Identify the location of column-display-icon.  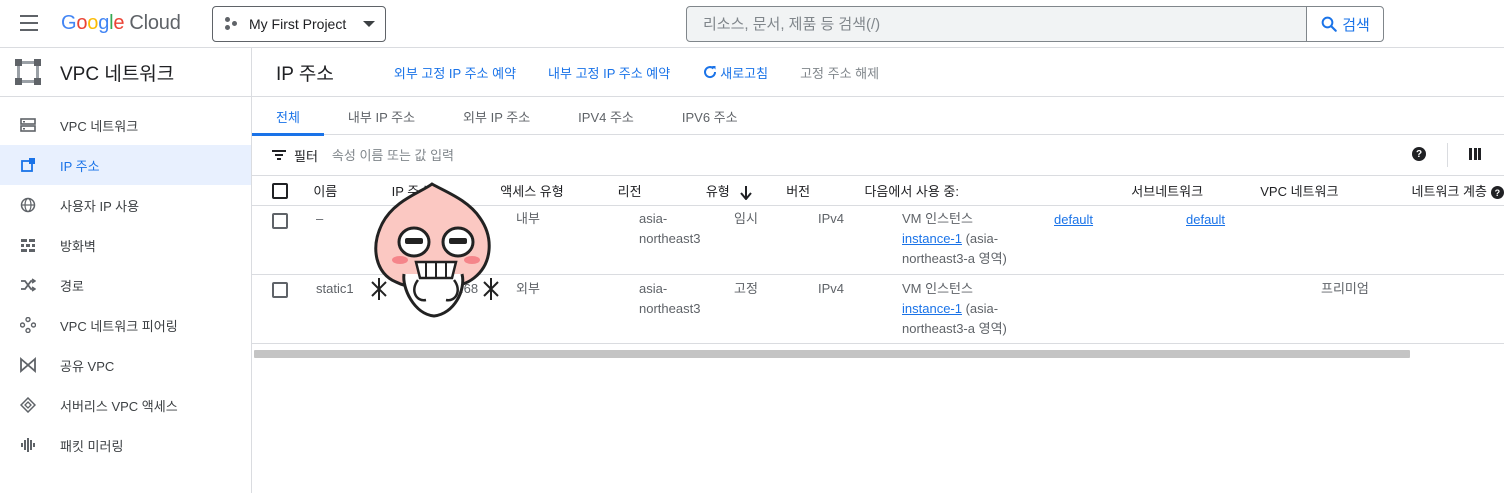
(1475, 154).